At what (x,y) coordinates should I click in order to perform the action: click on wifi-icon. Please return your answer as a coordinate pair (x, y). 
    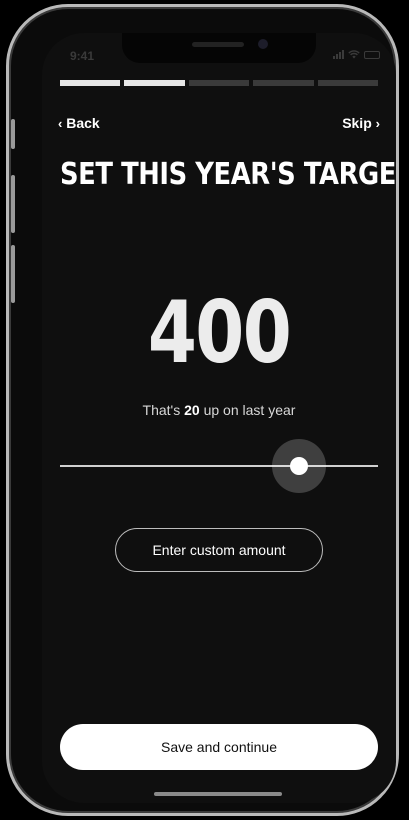
    Looking at the image, I should click on (354, 54).